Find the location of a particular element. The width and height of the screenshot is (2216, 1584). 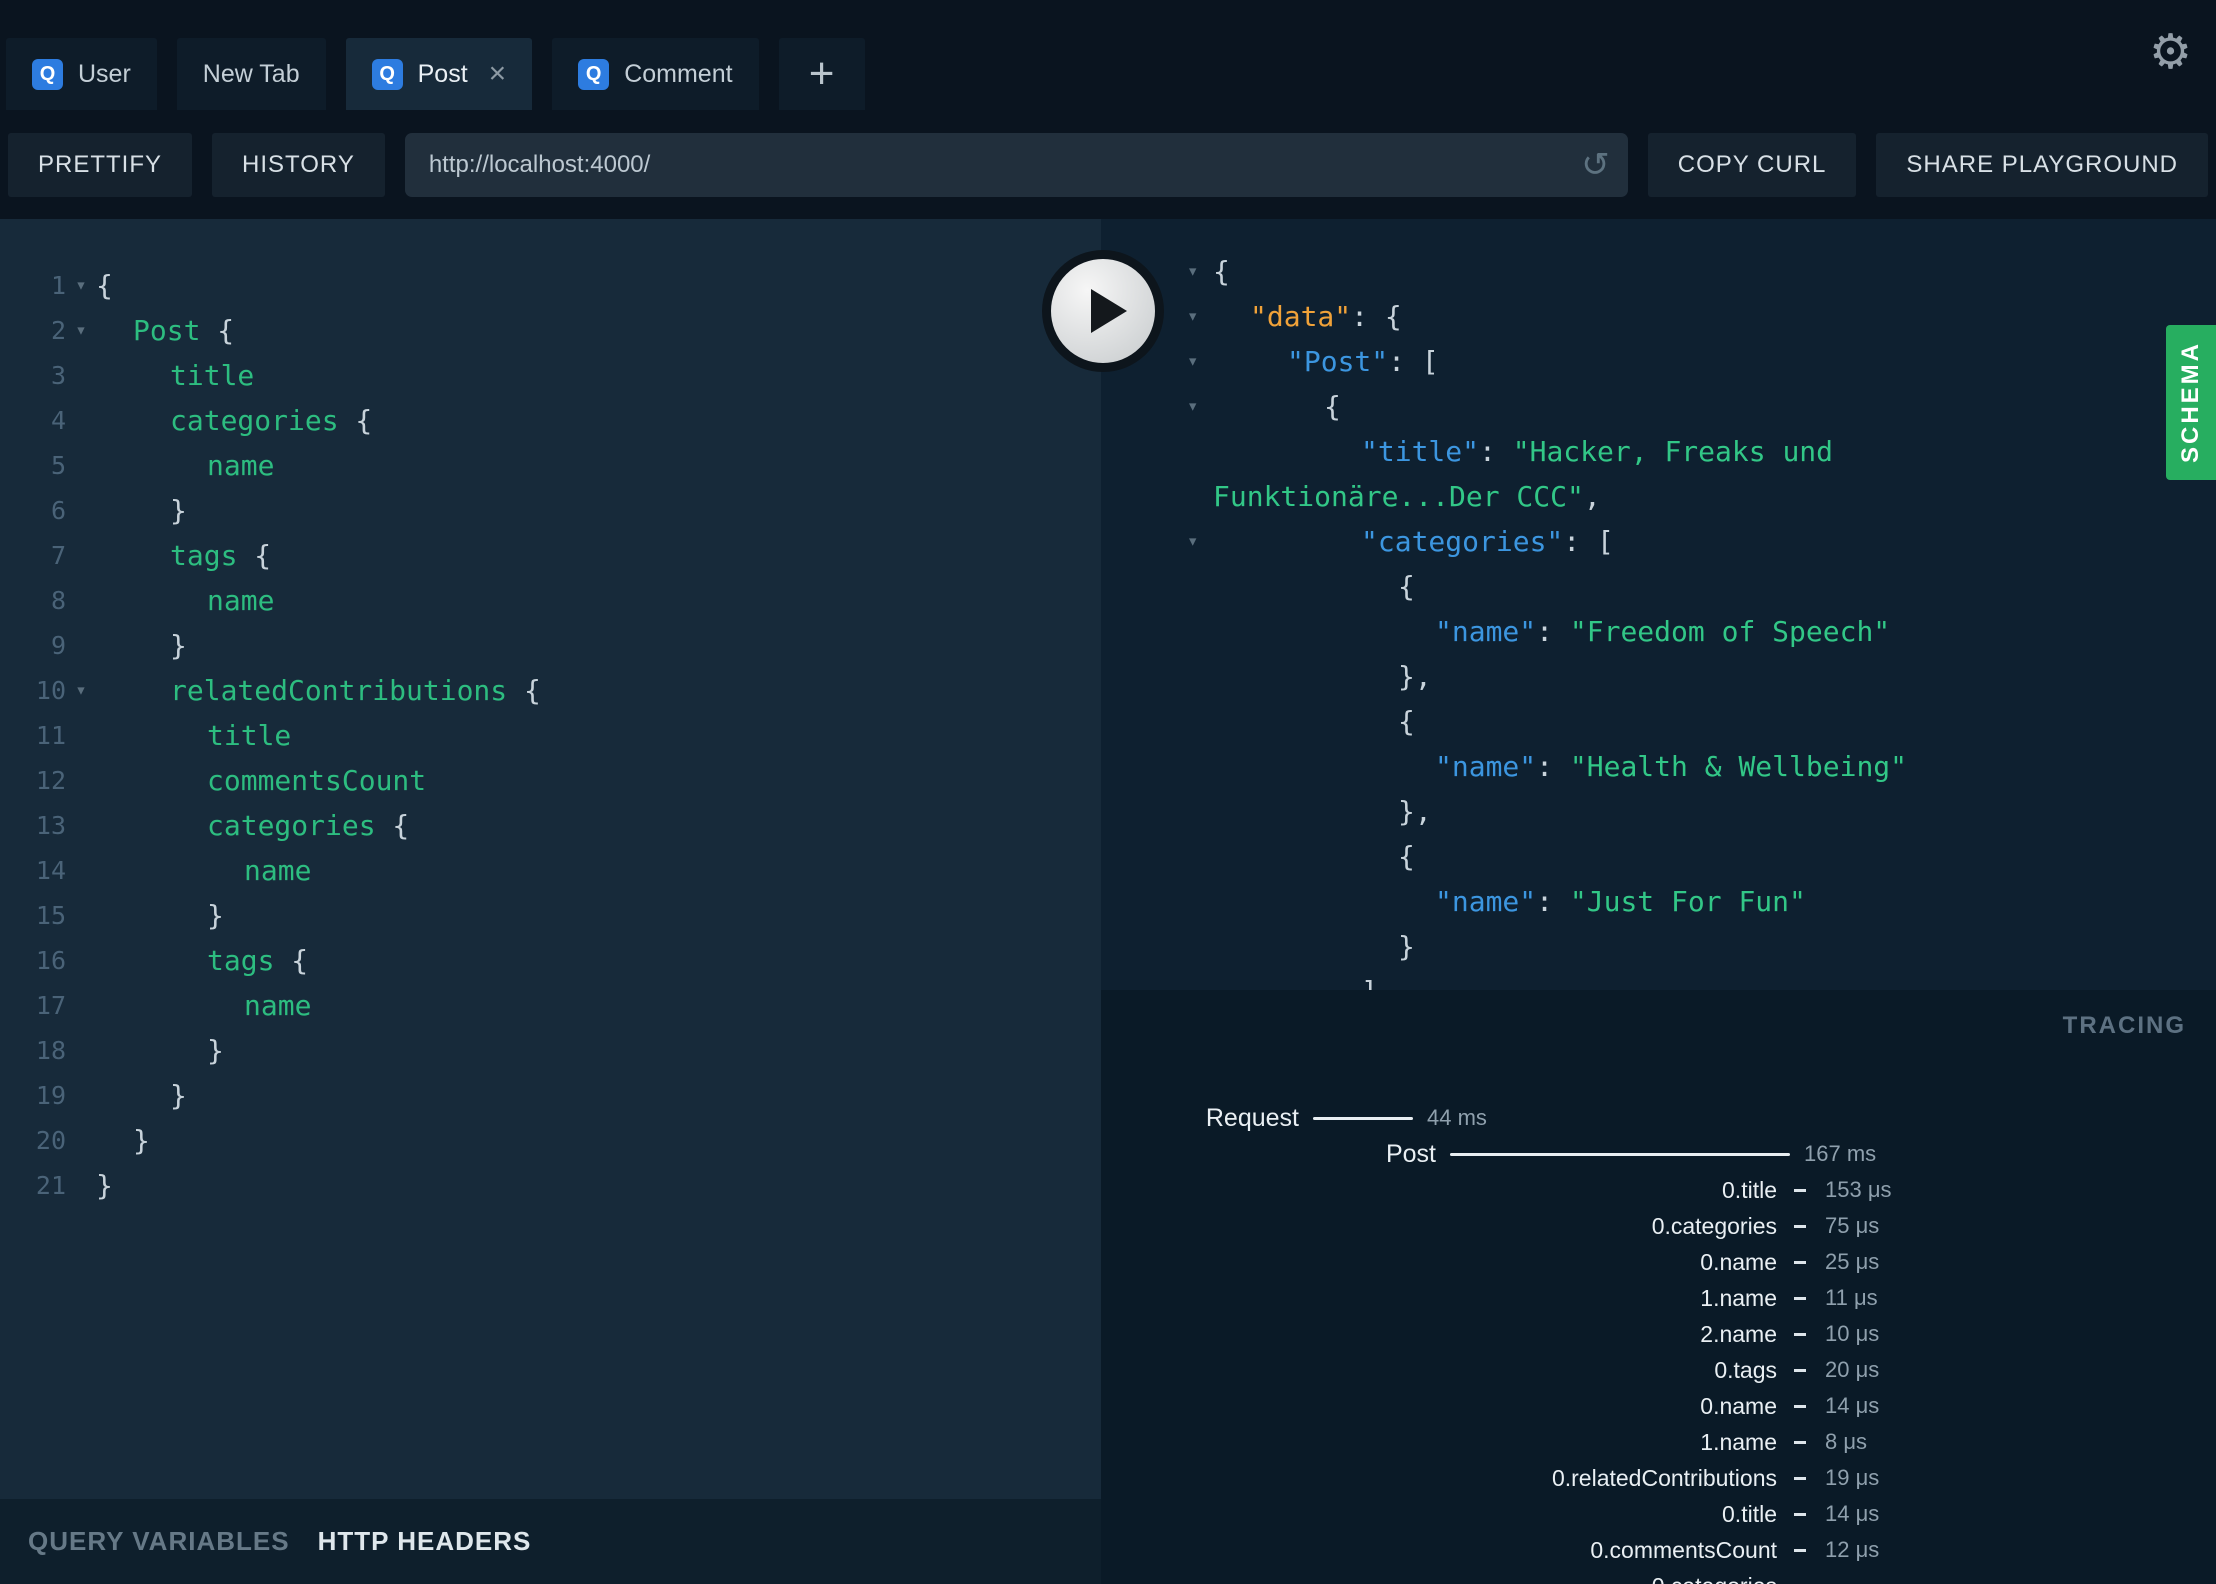

trace-label: 0.relatedContributions is located at coordinates (1664, 1477).